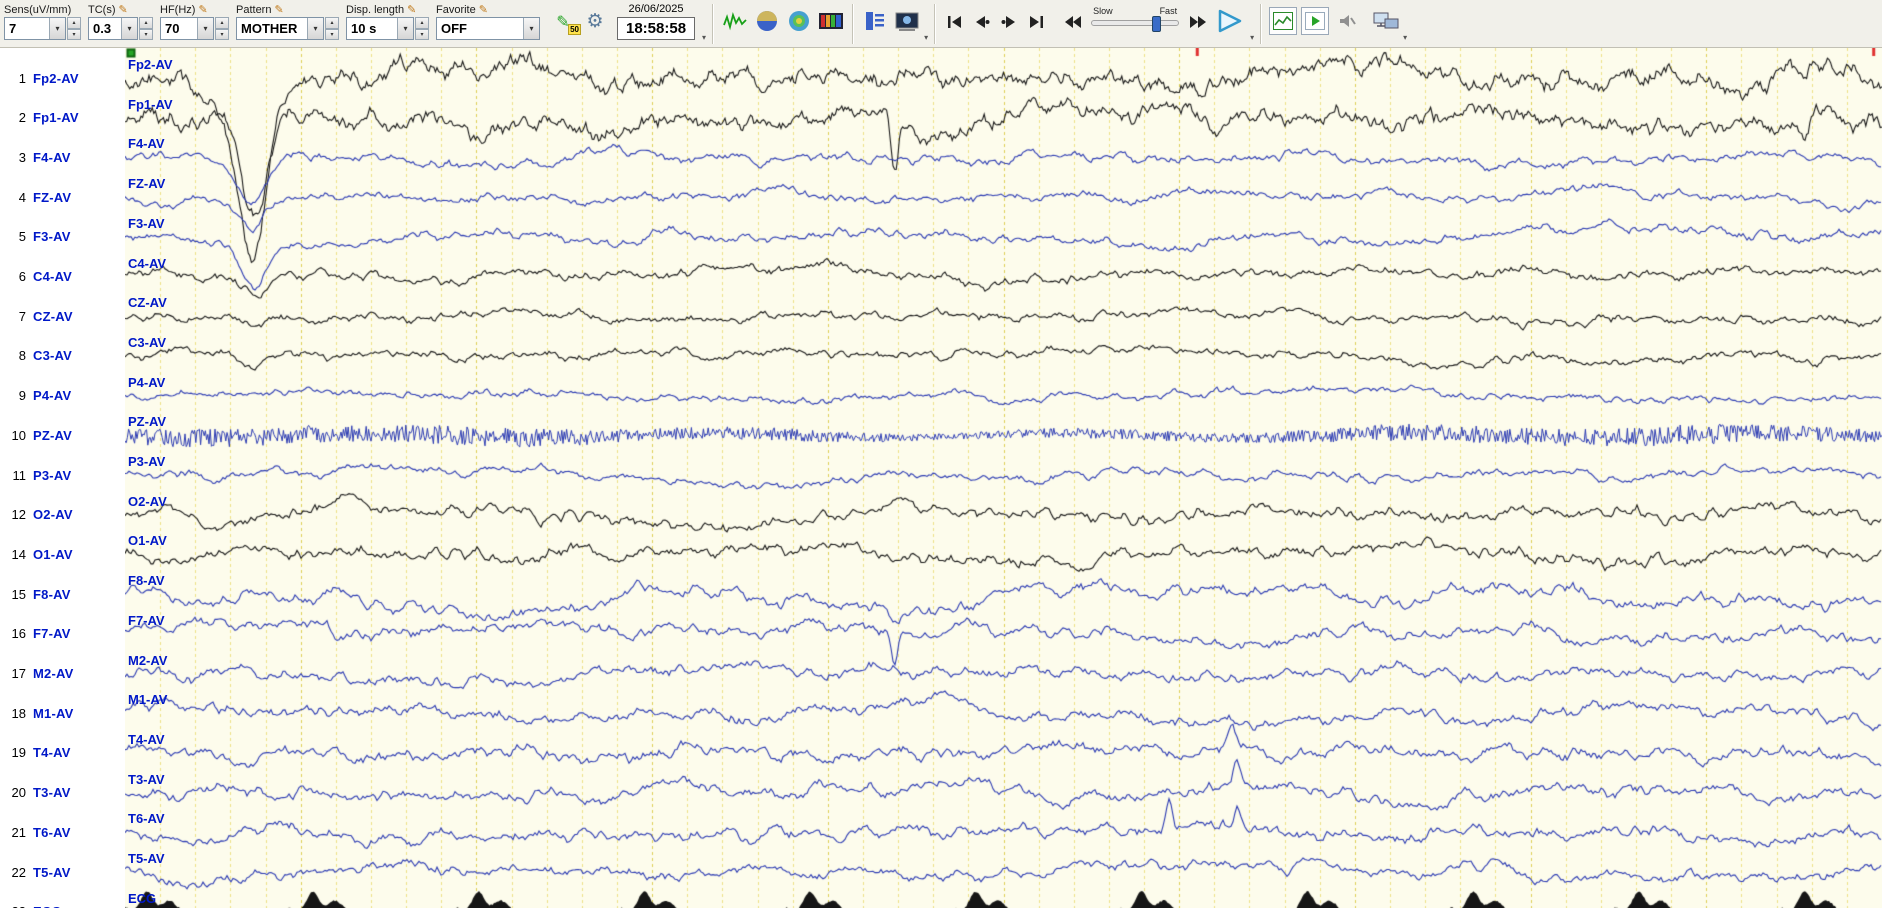  What do you see at coordinates (62, 554) in the screenshot?
I see `channel-row: 14 O1-AV` at bounding box center [62, 554].